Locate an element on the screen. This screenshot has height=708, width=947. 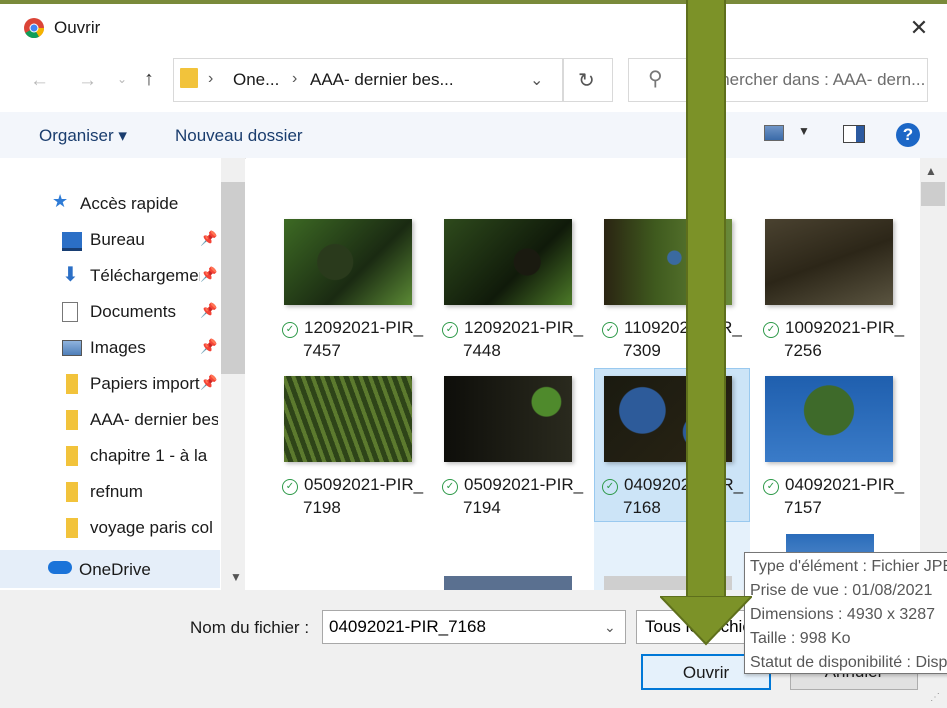
pictures-icon is located at coordinates (72, 348).